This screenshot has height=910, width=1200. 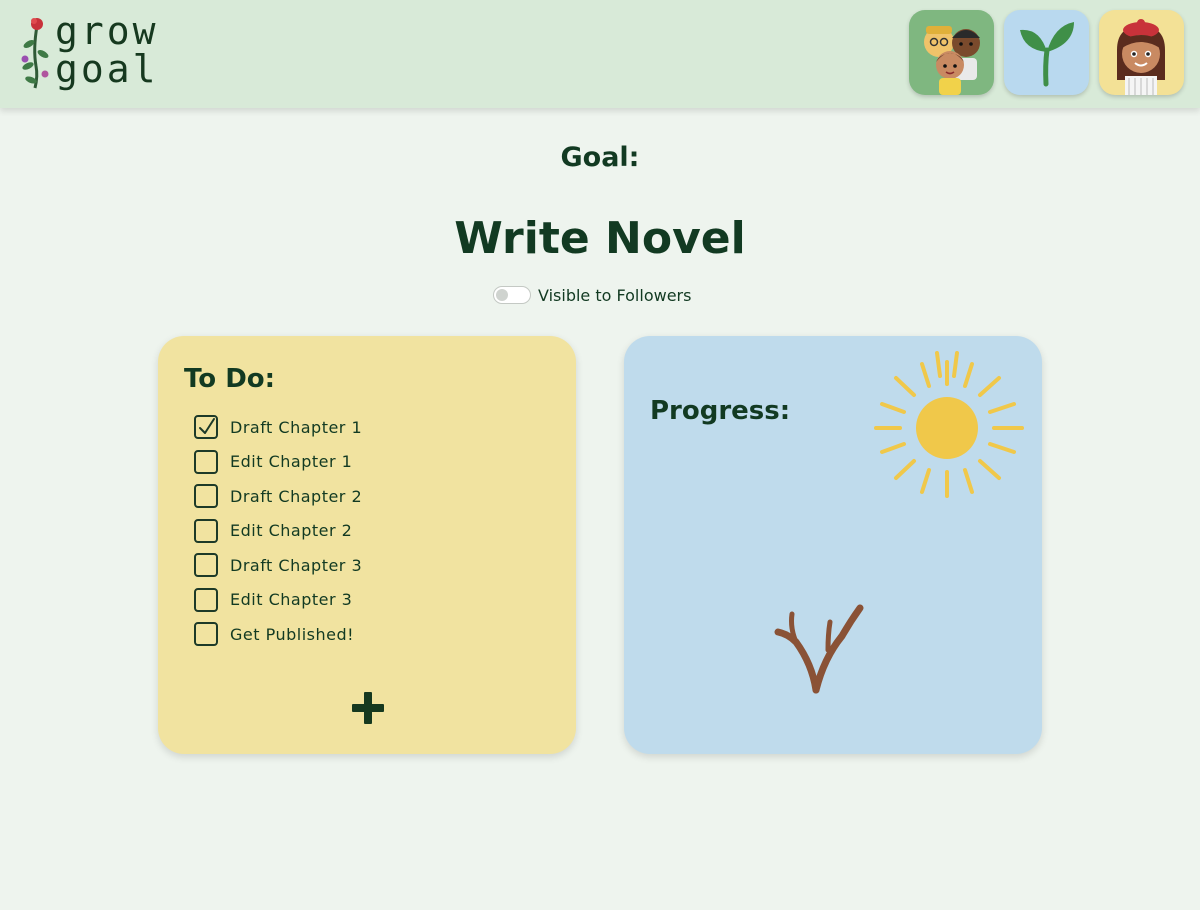 I want to click on add-task-button, so click(x=368, y=708).